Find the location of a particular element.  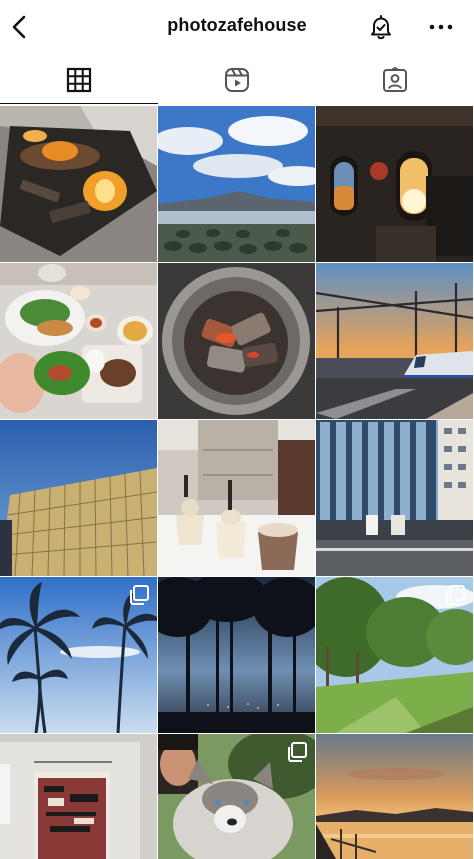

post-thumbnail-dior-building is located at coordinates (78, 498).